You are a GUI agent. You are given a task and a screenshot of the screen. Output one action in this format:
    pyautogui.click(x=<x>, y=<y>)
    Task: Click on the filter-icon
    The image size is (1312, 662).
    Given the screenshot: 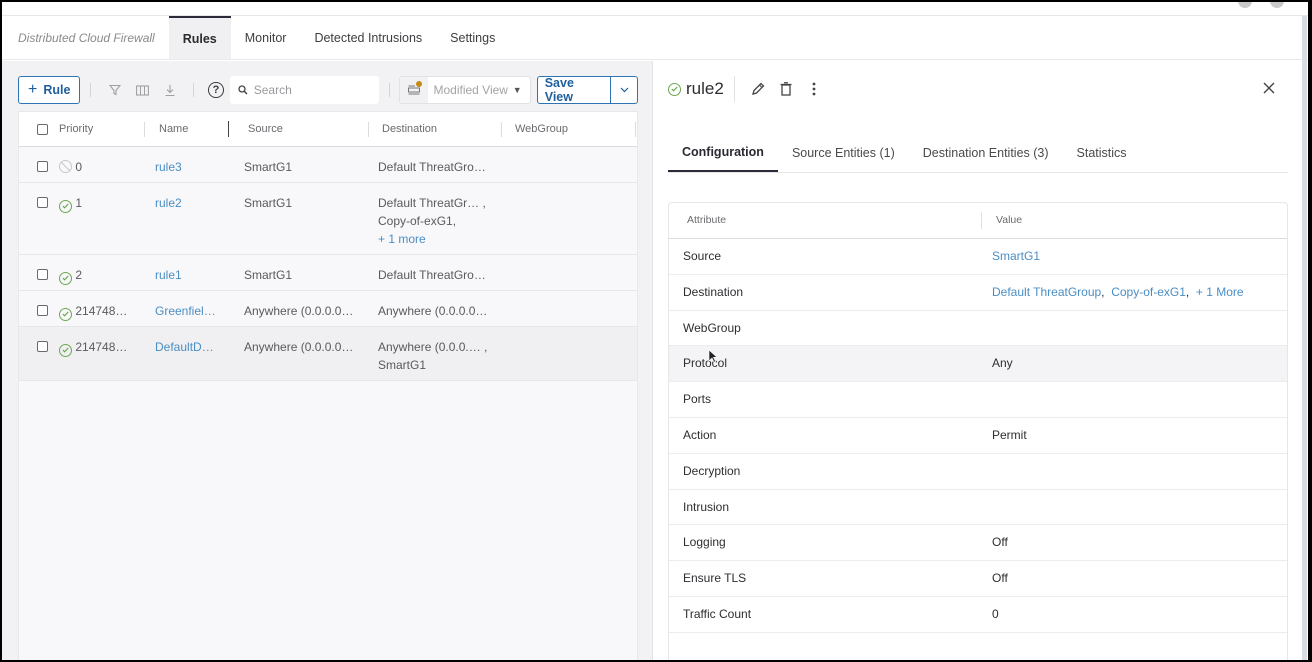 What is the action you would take?
    pyautogui.click(x=114, y=90)
    